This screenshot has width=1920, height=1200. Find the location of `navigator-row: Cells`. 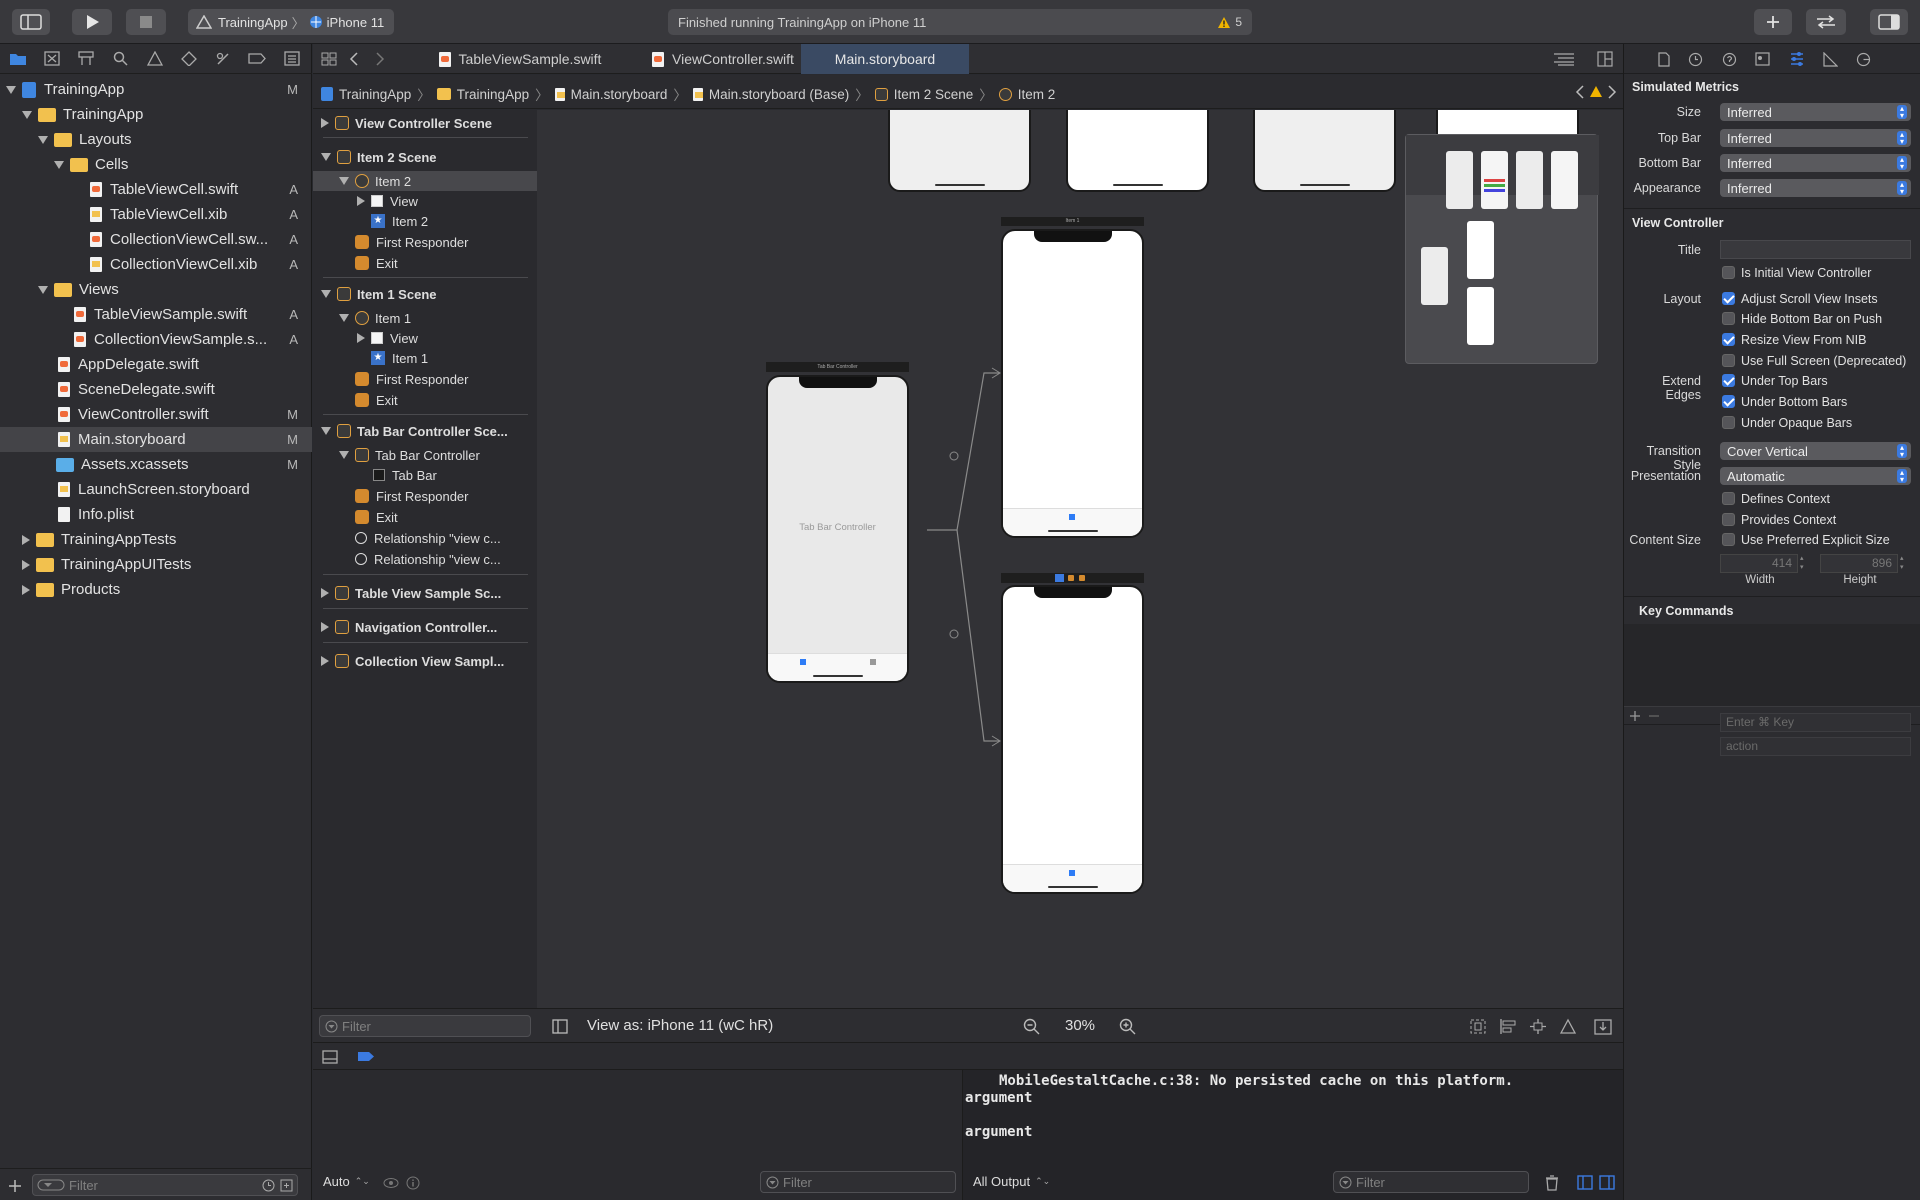

navigator-row: Cells is located at coordinates (156, 164).